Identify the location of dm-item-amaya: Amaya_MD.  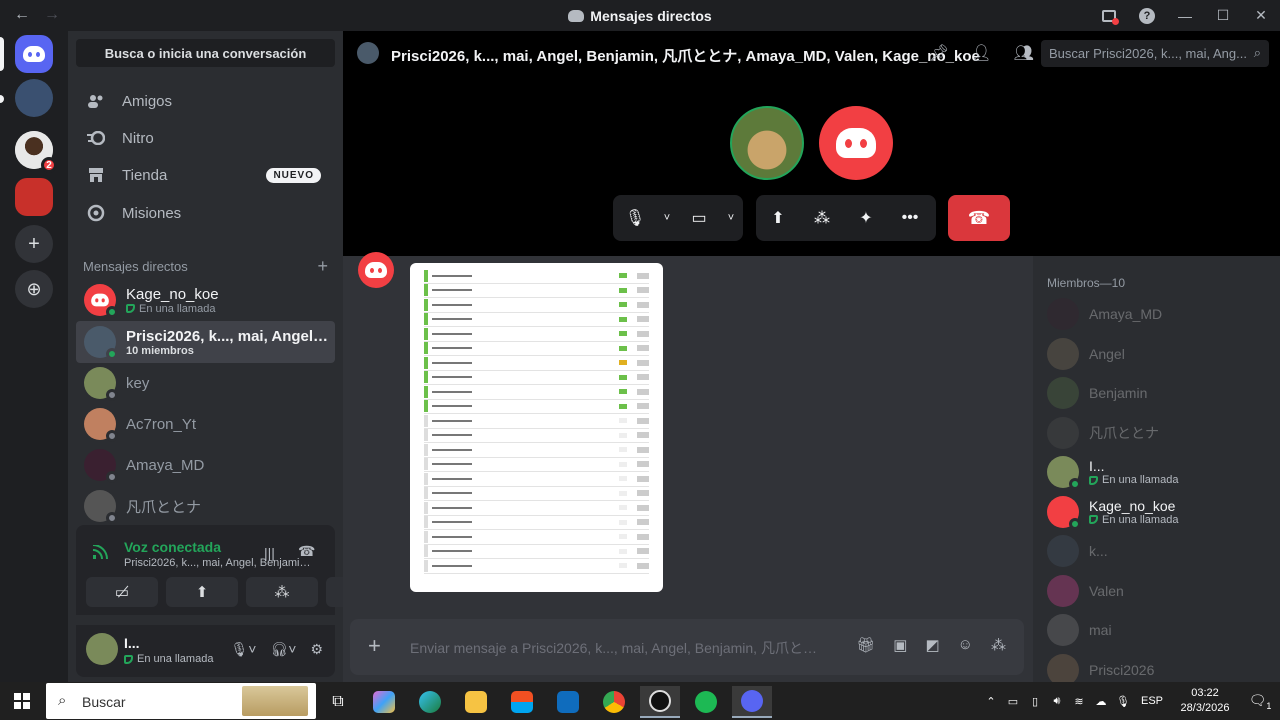
(205, 465).